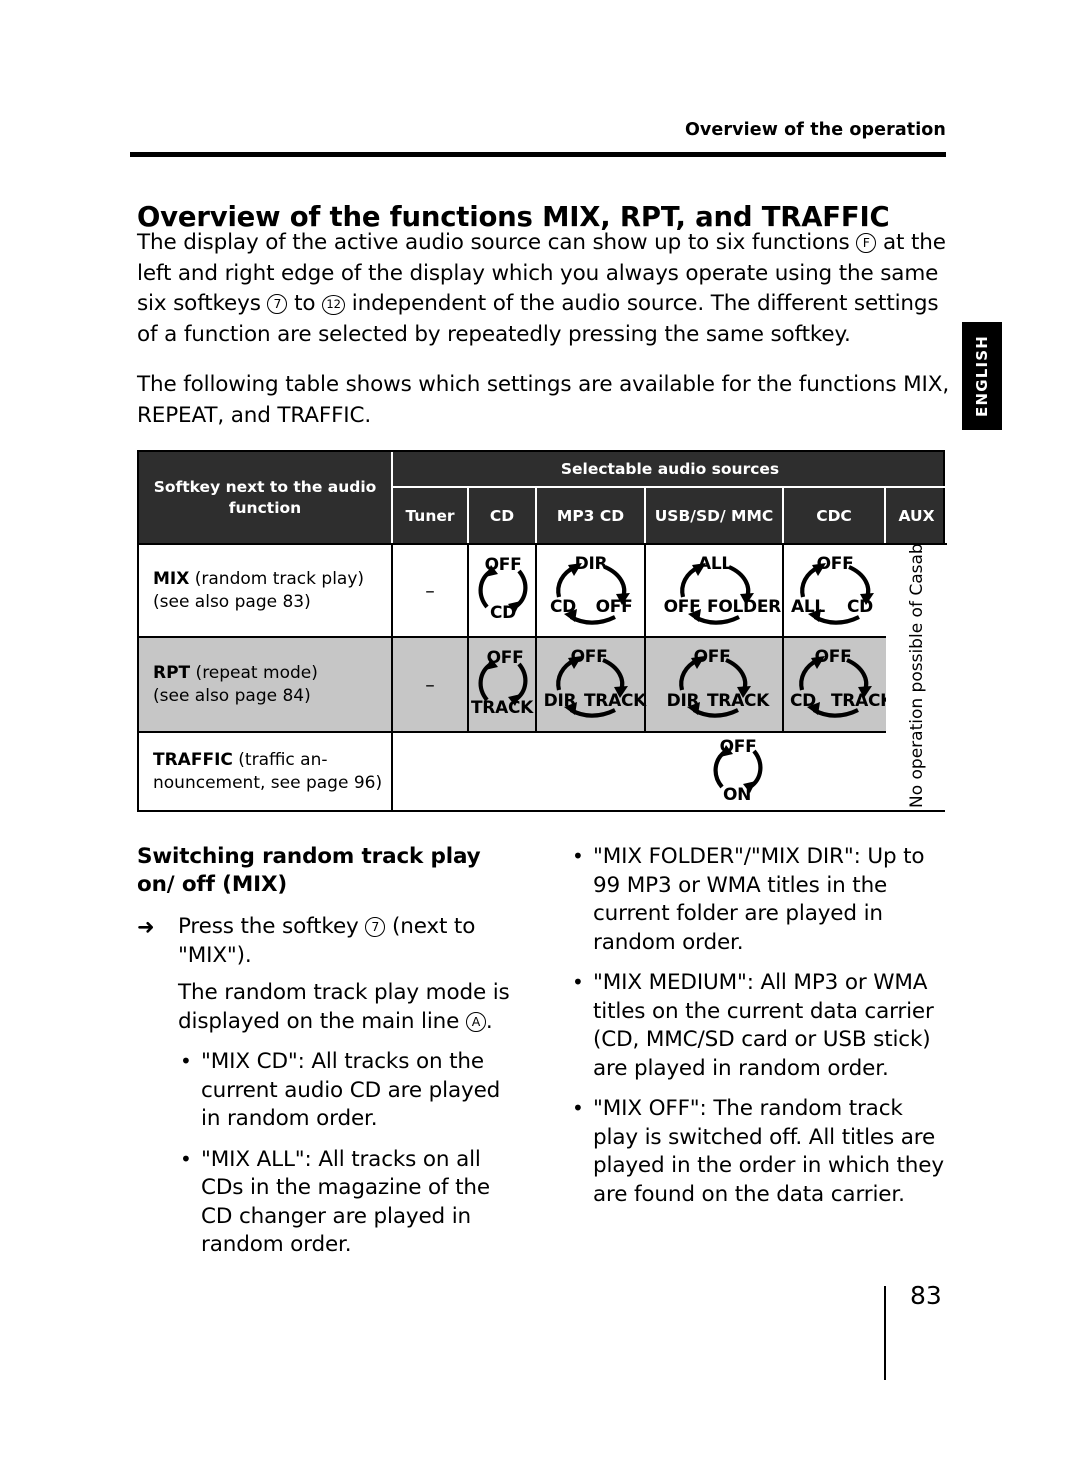 The height and width of the screenshot is (1460, 1080). I want to click on cell-rpt-tuner-value: –, so click(430, 684).